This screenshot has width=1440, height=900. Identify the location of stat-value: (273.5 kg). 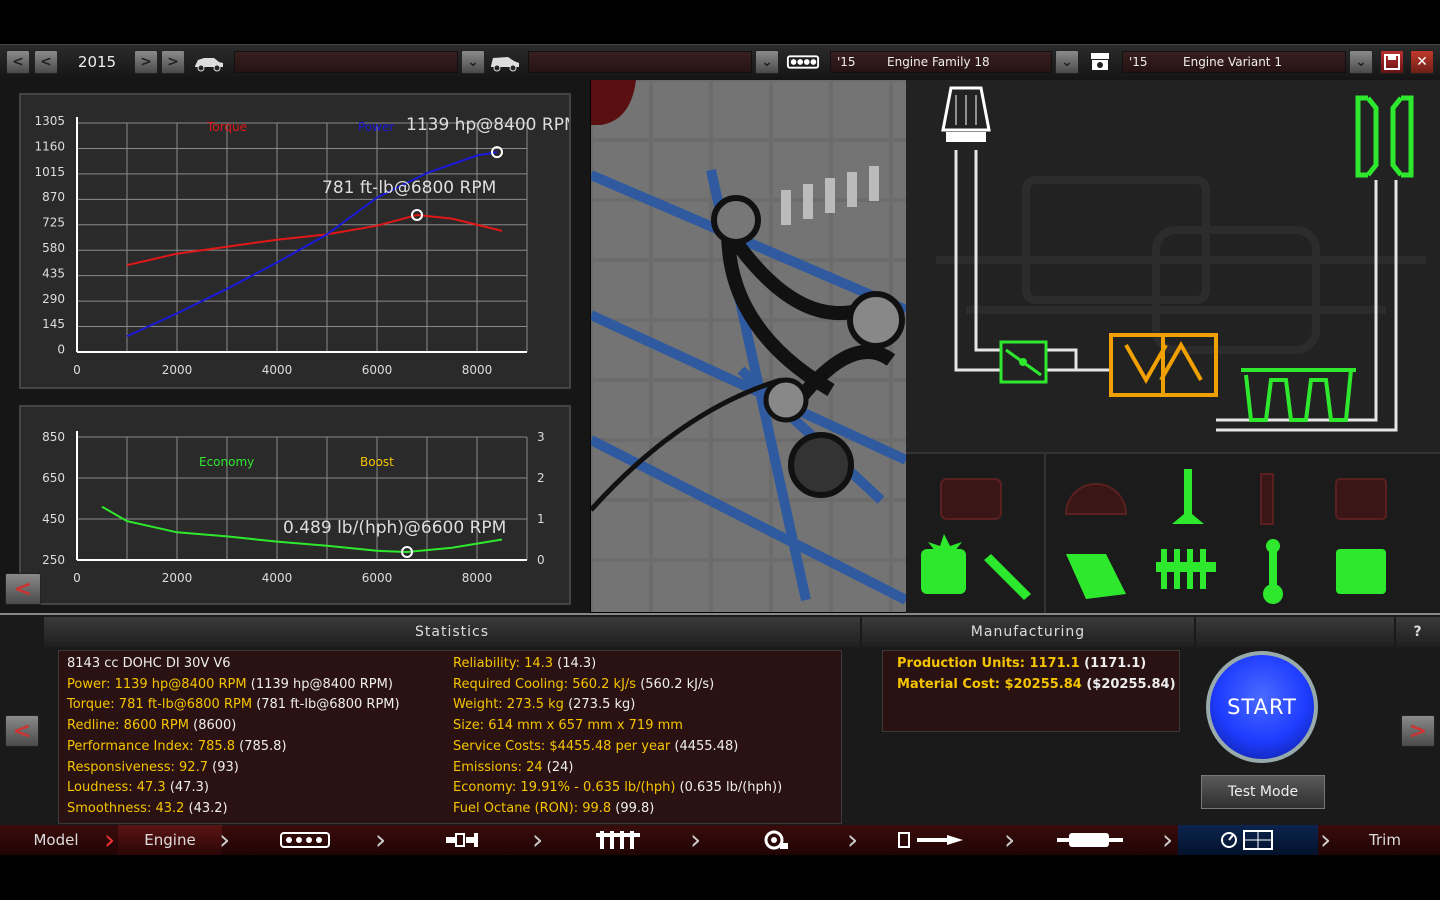
(599, 705).